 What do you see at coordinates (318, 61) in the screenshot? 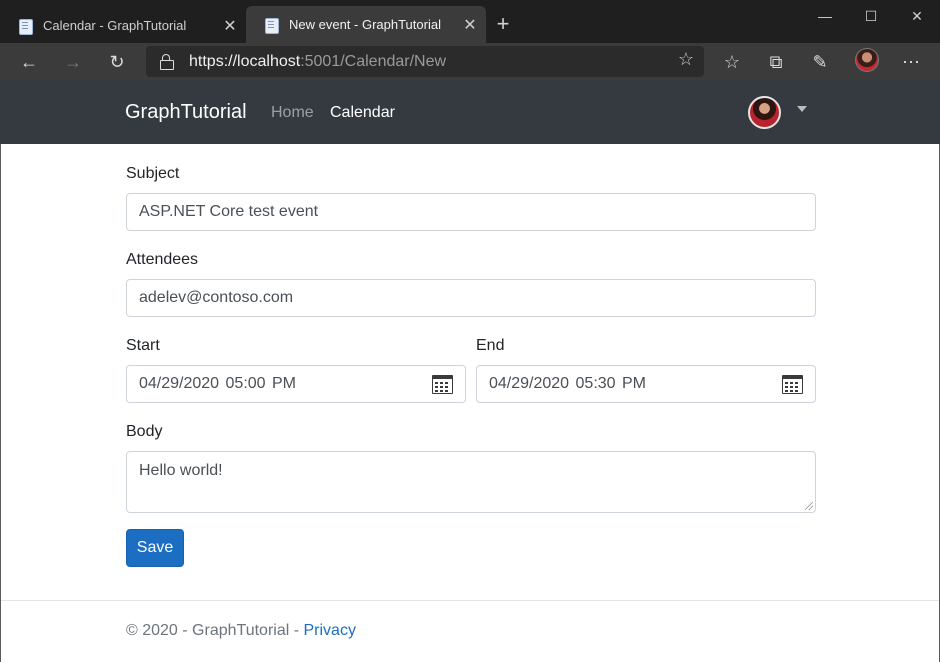
I see `url-text: https://localhost:5001/Calendar/New` at bounding box center [318, 61].